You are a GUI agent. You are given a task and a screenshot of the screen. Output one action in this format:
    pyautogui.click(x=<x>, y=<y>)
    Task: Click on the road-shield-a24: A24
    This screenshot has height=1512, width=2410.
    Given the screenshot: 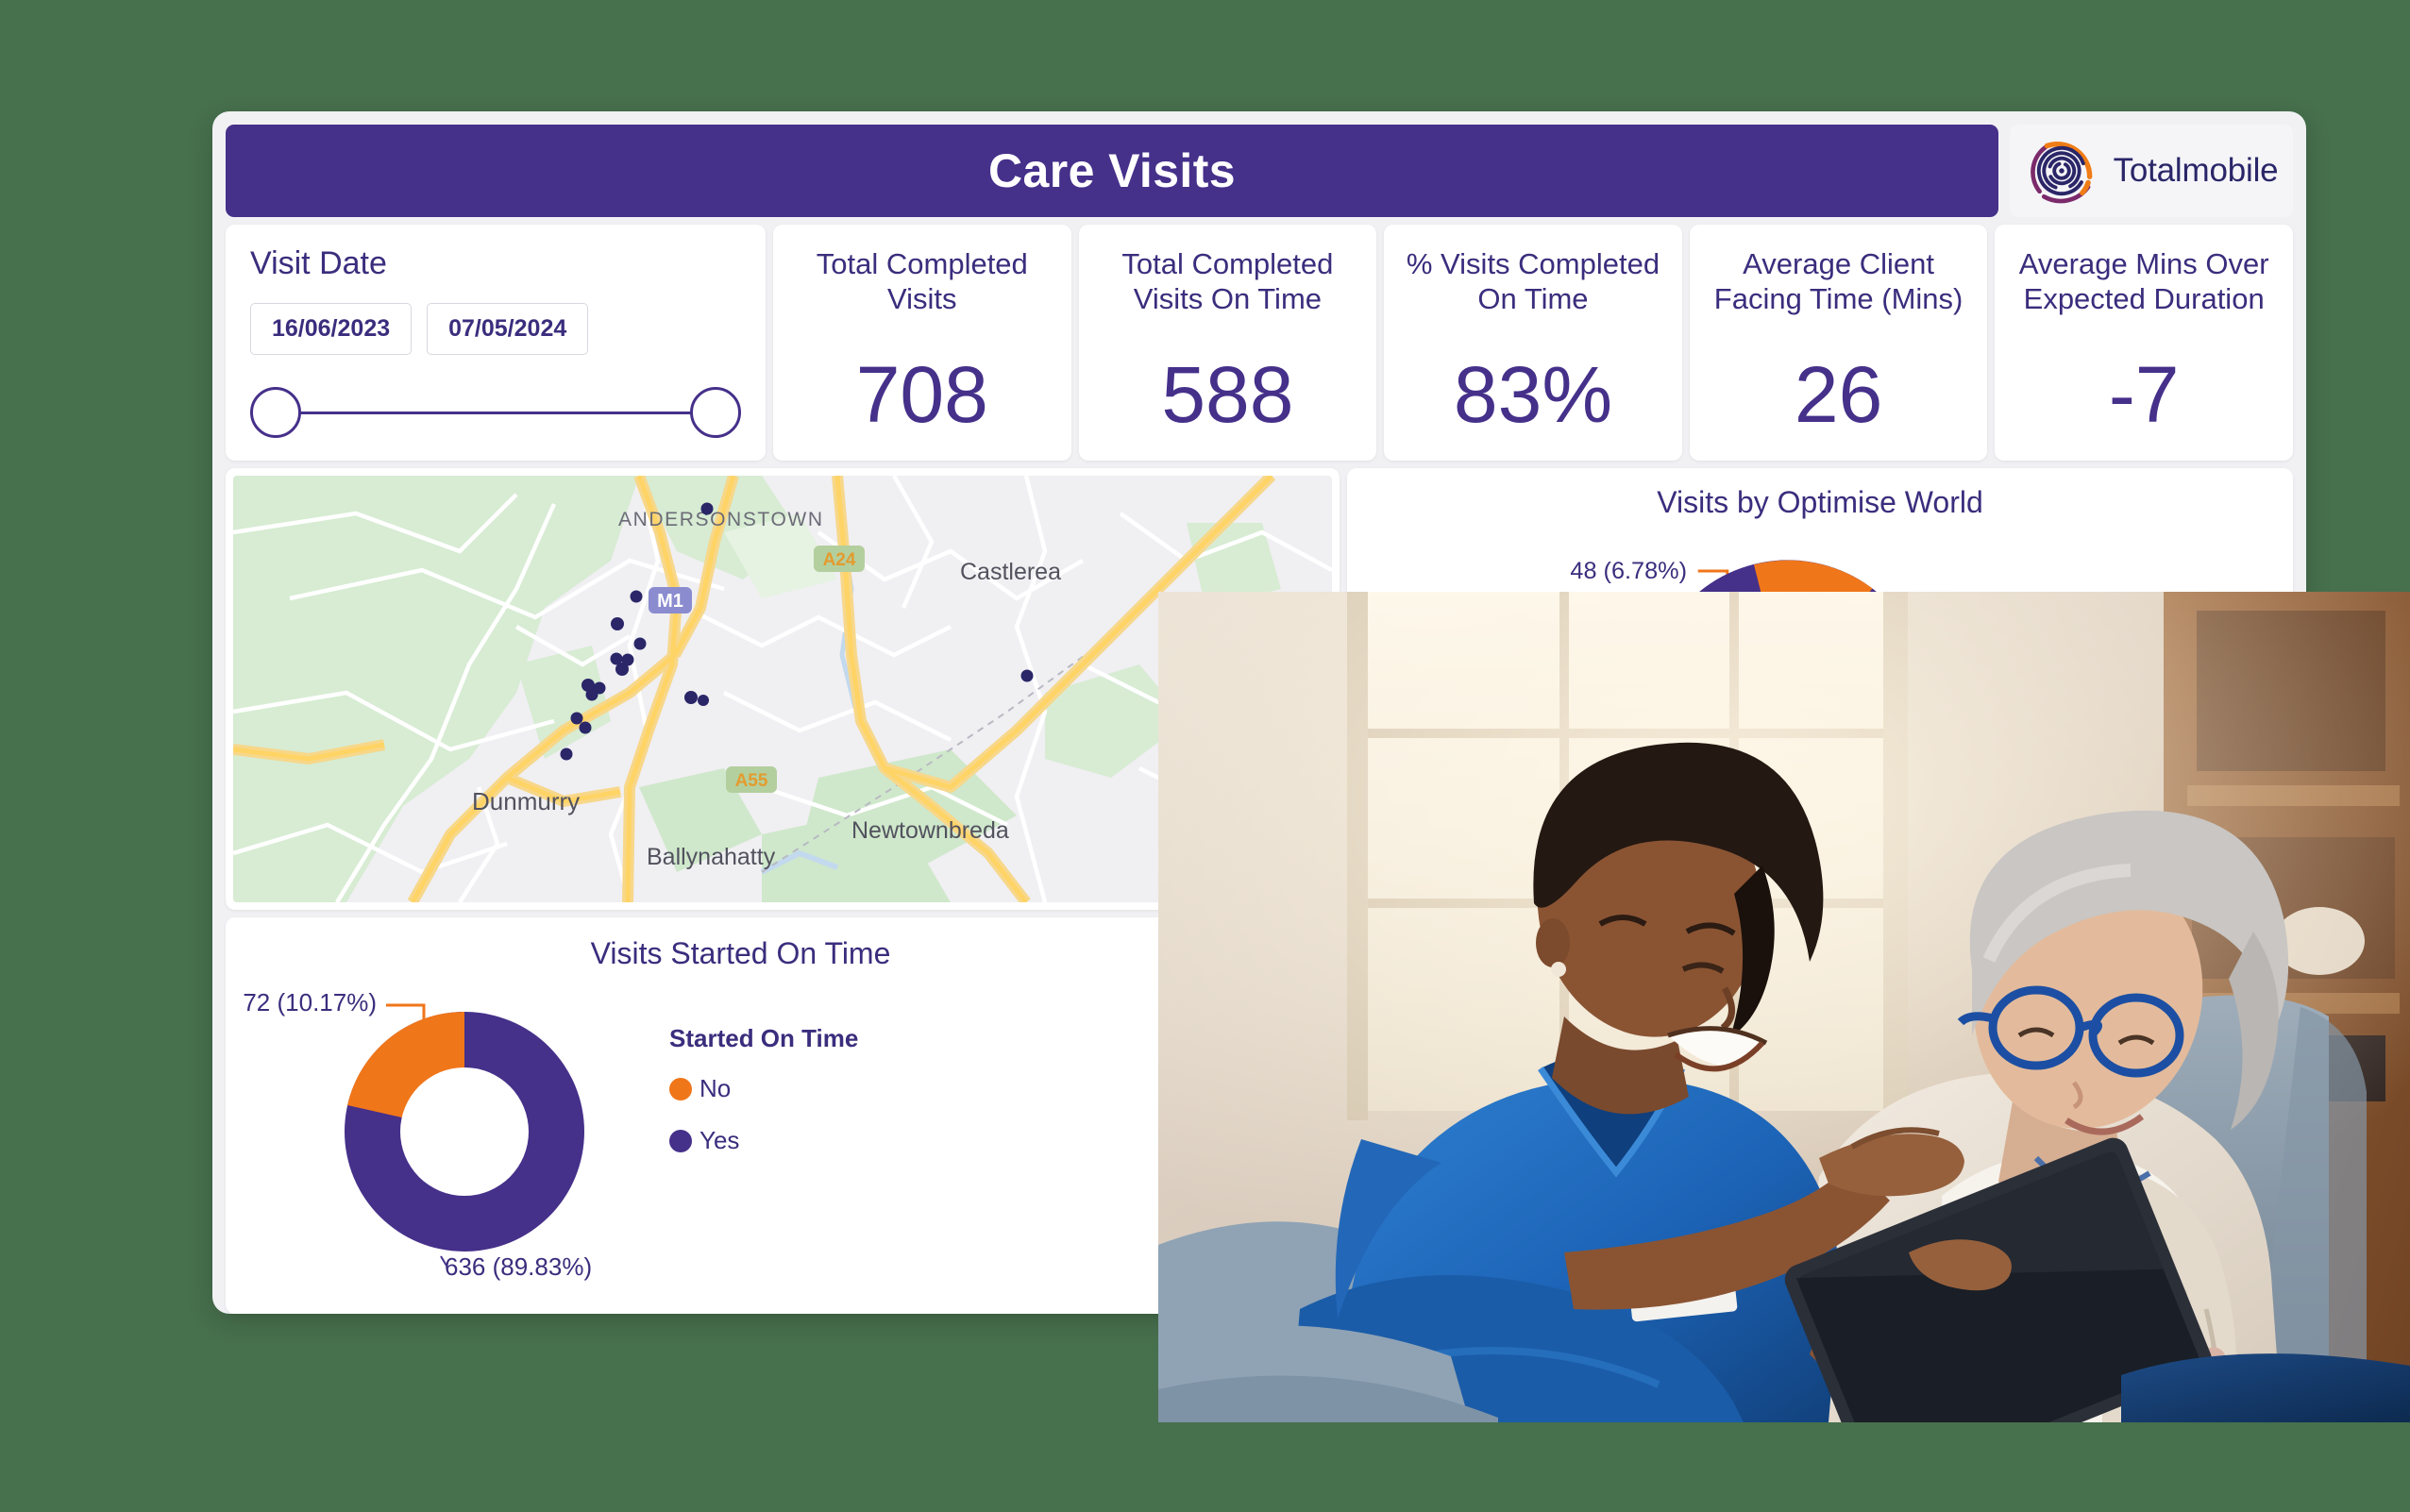 What is the action you would take?
    pyautogui.click(x=840, y=559)
    